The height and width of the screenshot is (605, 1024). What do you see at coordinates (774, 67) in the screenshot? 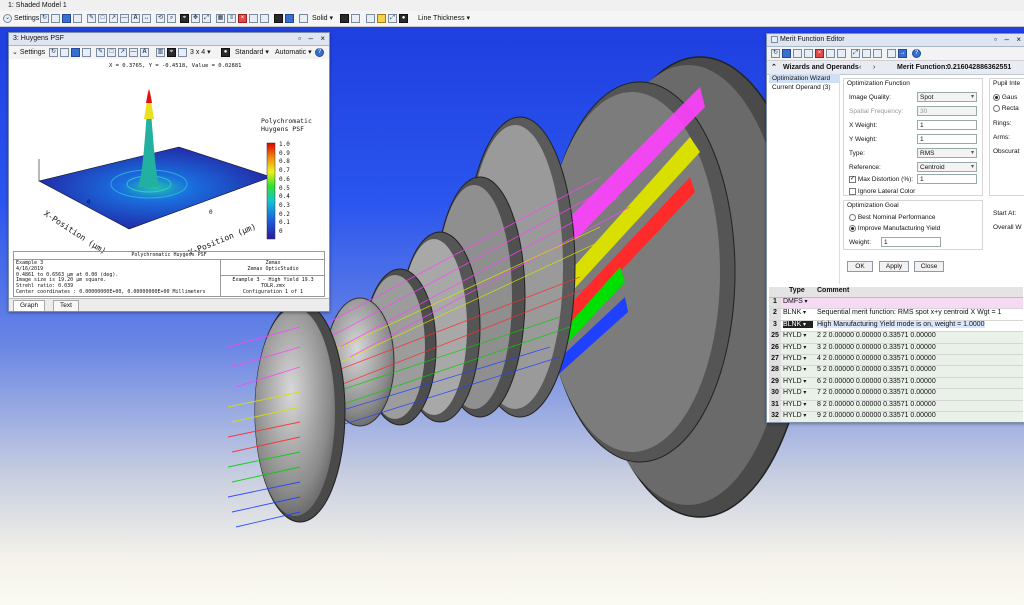
I see `collapse-icon: ⌃` at bounding box center [774, 67].